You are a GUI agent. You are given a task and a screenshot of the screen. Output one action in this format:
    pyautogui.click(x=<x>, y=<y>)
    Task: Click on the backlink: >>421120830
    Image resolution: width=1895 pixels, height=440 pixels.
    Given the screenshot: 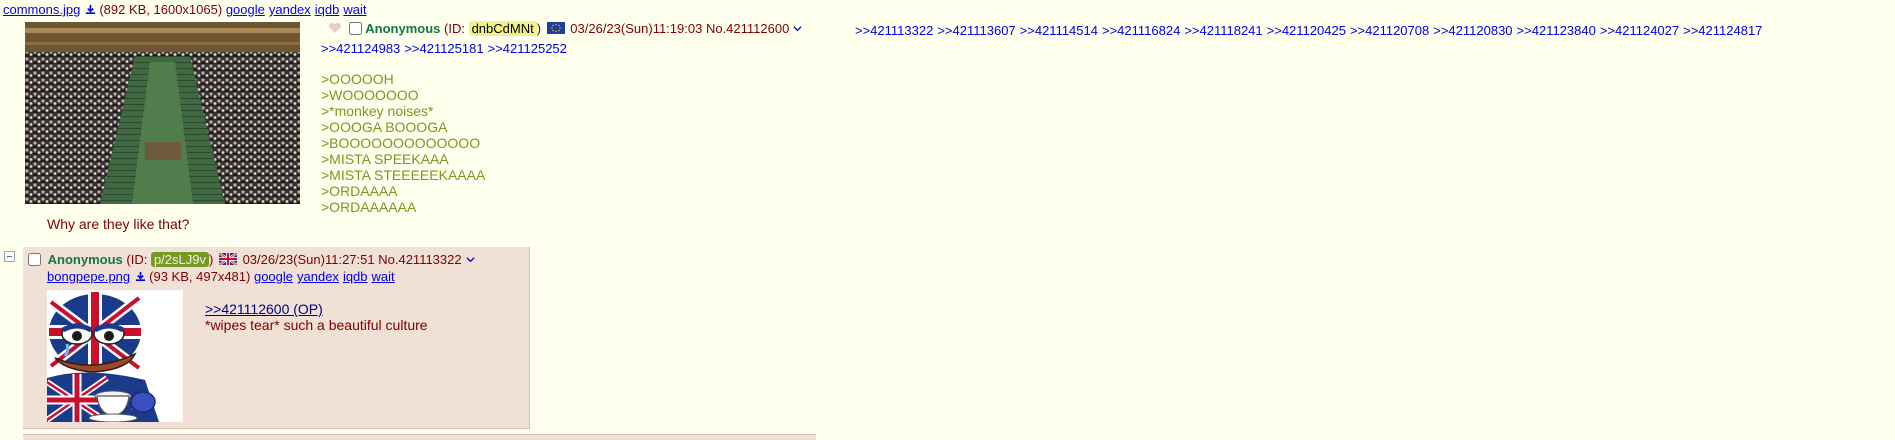 What is the action you would take?
    pyautogui.click(x=1472, y=30)
    